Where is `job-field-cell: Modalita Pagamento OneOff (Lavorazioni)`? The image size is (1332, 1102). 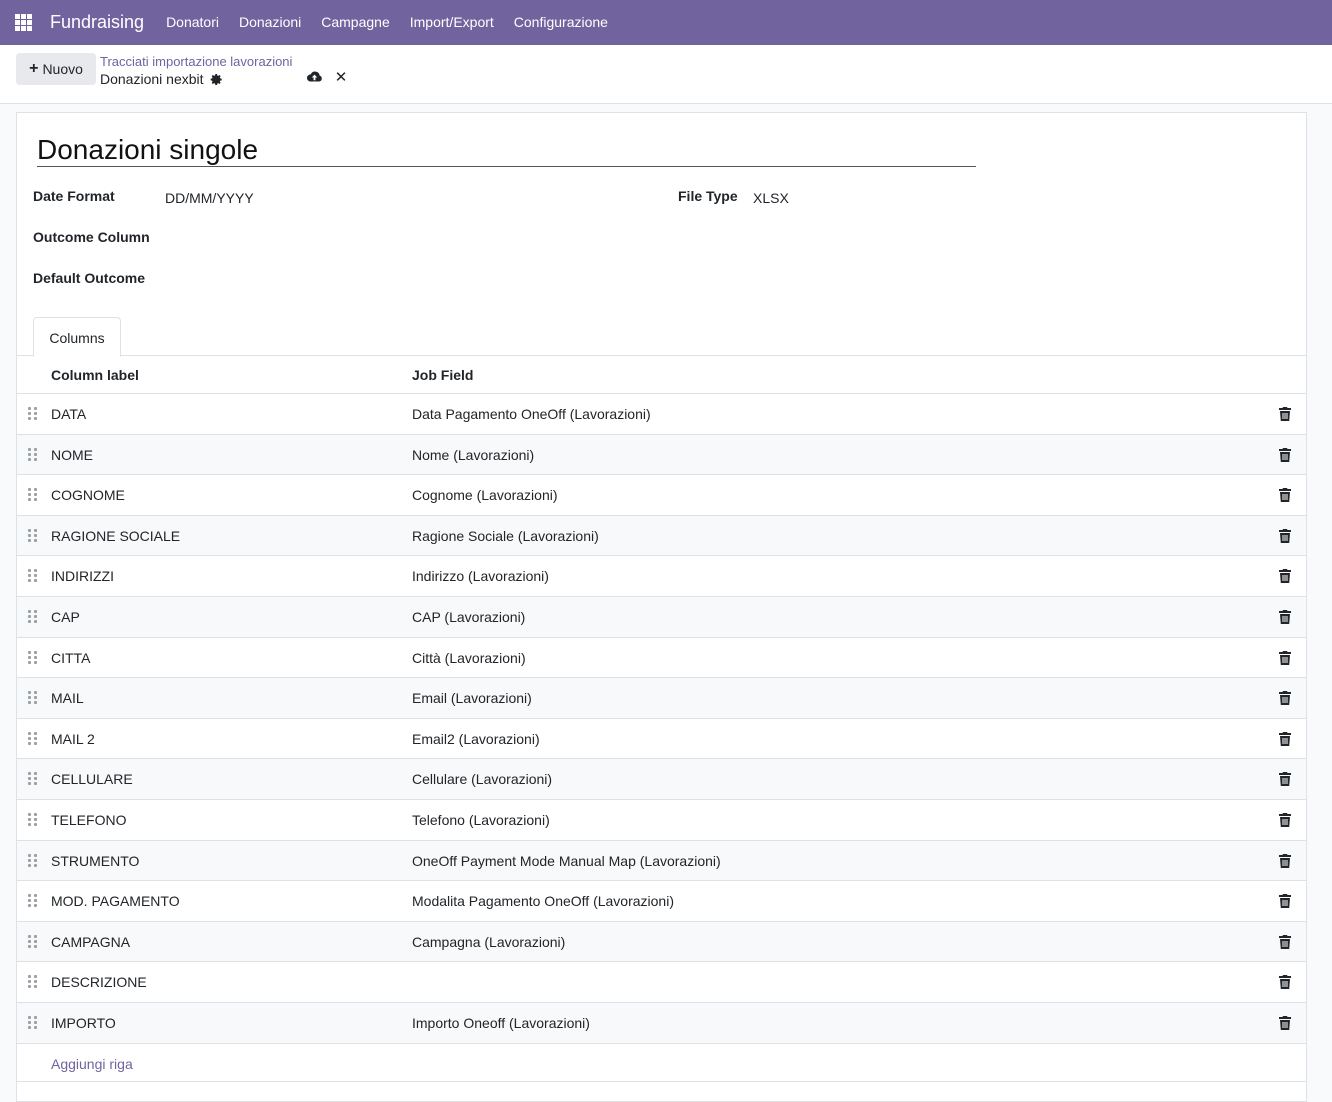
job-field-cell: Modalita Pagamento OneOff (Lavorazioni) is located at coordinates (543, 901).